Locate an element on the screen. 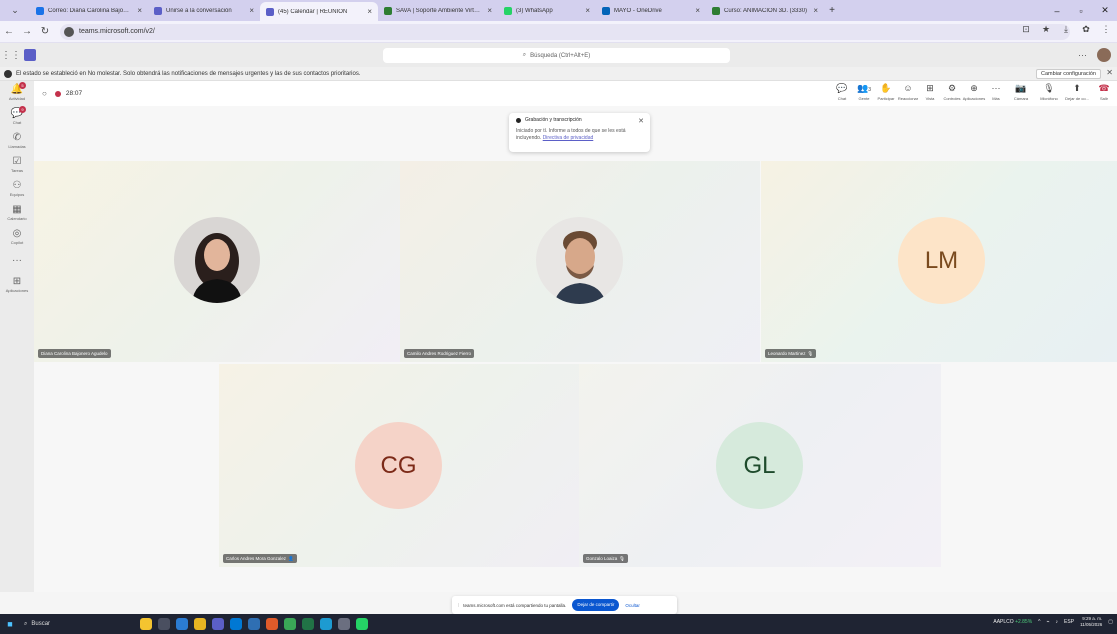  hang-up-icon: ☎ is located at coordinates (1104, 88).